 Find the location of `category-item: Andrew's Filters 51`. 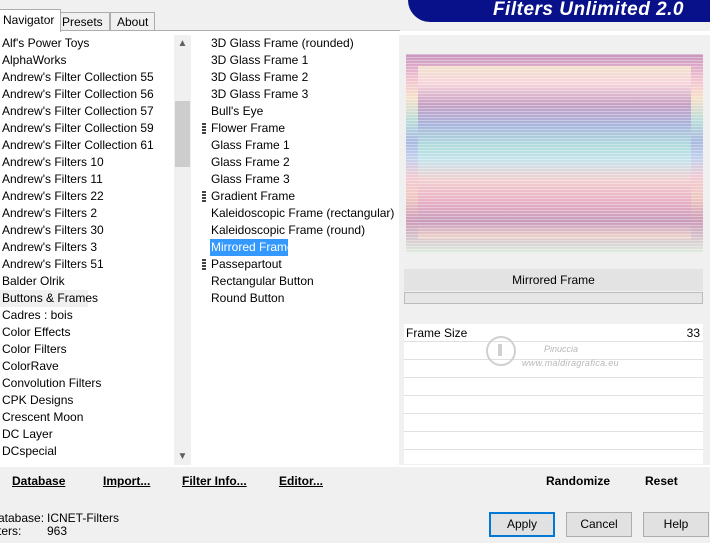

category-item: Andrew's Filters 51 is located at coordinates (87, 264).